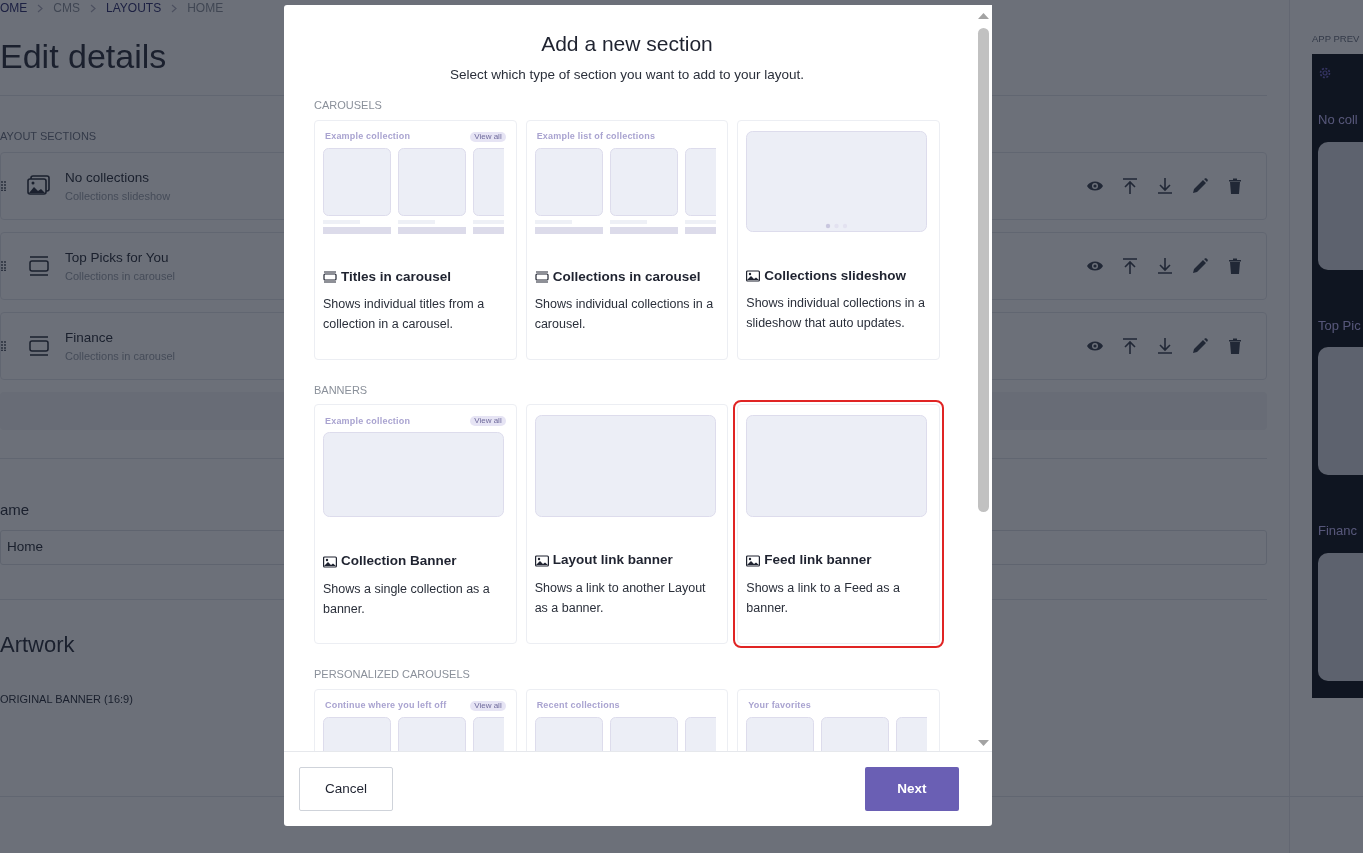 This screenshot has width=1363, height=853. Describe the element at coordinates (983, 16) in the screenshot. I see `scroll-up-arrow-icon` at that location.